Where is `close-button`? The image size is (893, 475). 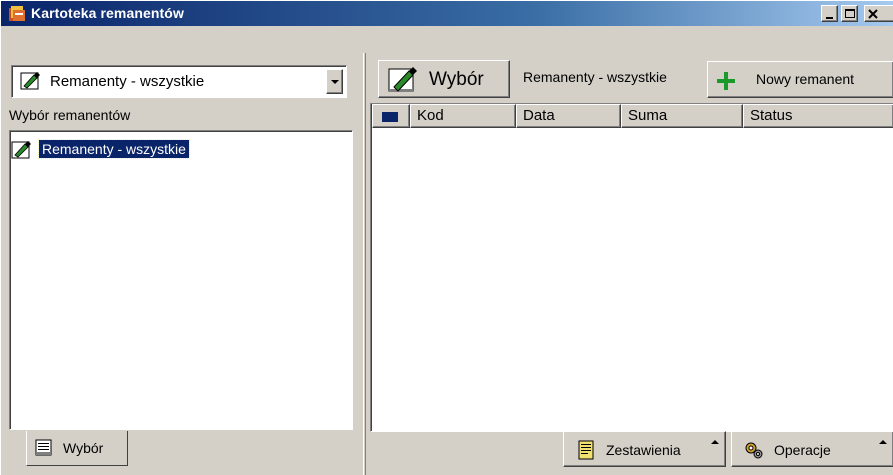
close-button is located at coordinates (878, 13).